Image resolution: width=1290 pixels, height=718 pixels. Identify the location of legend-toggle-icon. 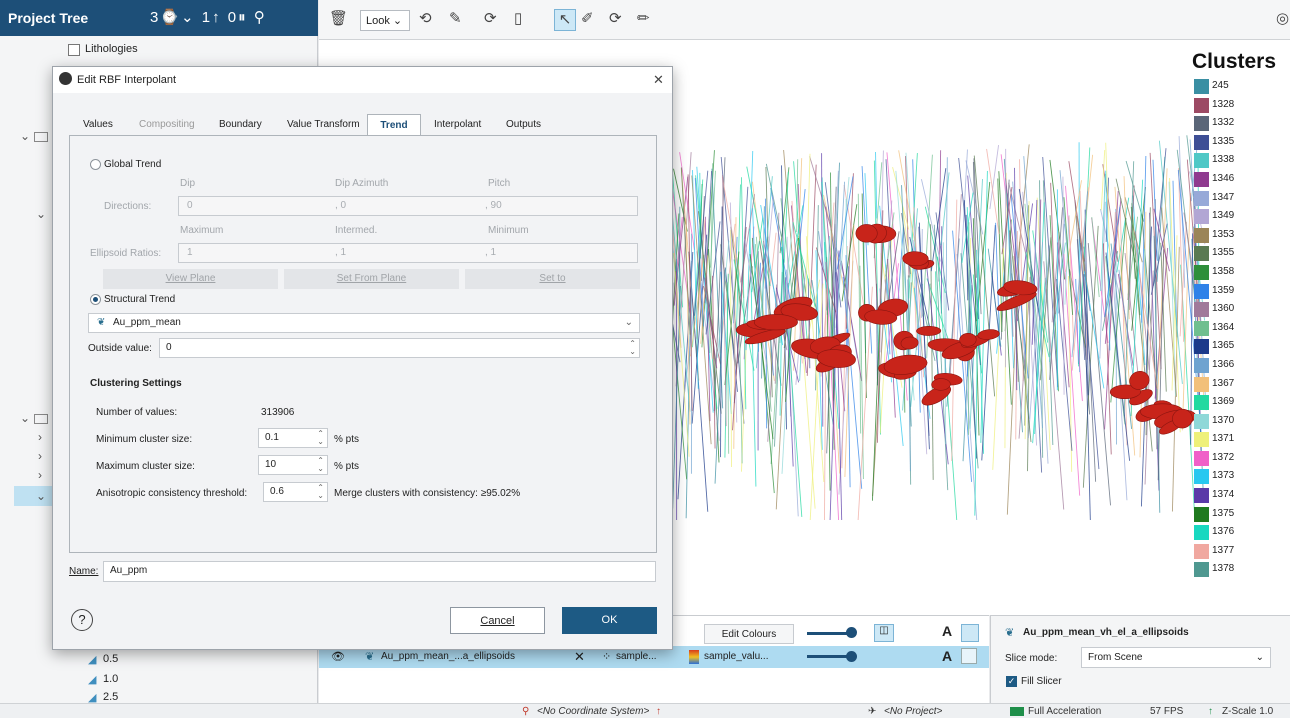
(970, 633).